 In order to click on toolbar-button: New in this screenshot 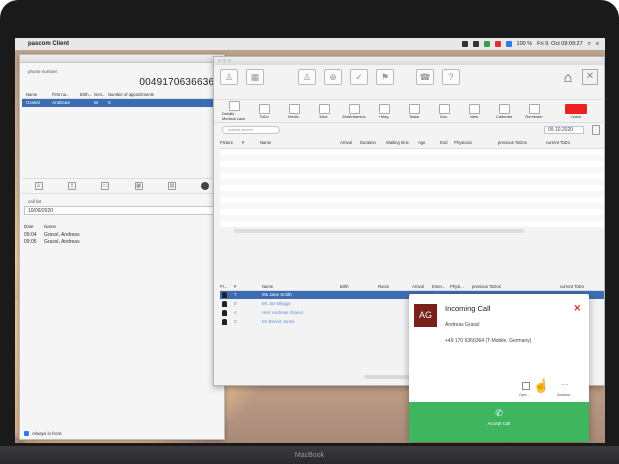, I will do `click(474, 111)`.